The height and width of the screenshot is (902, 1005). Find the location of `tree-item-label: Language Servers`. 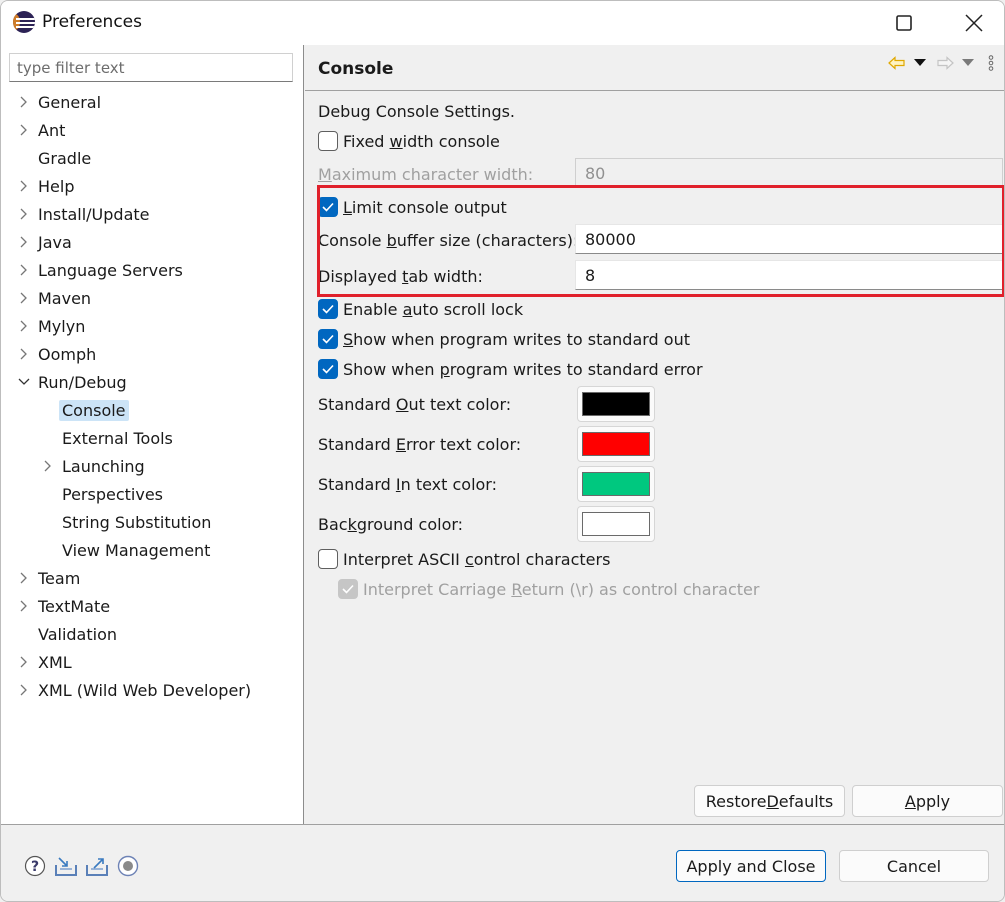

tree-item-label: Language Servers is located at coordinates (110, 270).